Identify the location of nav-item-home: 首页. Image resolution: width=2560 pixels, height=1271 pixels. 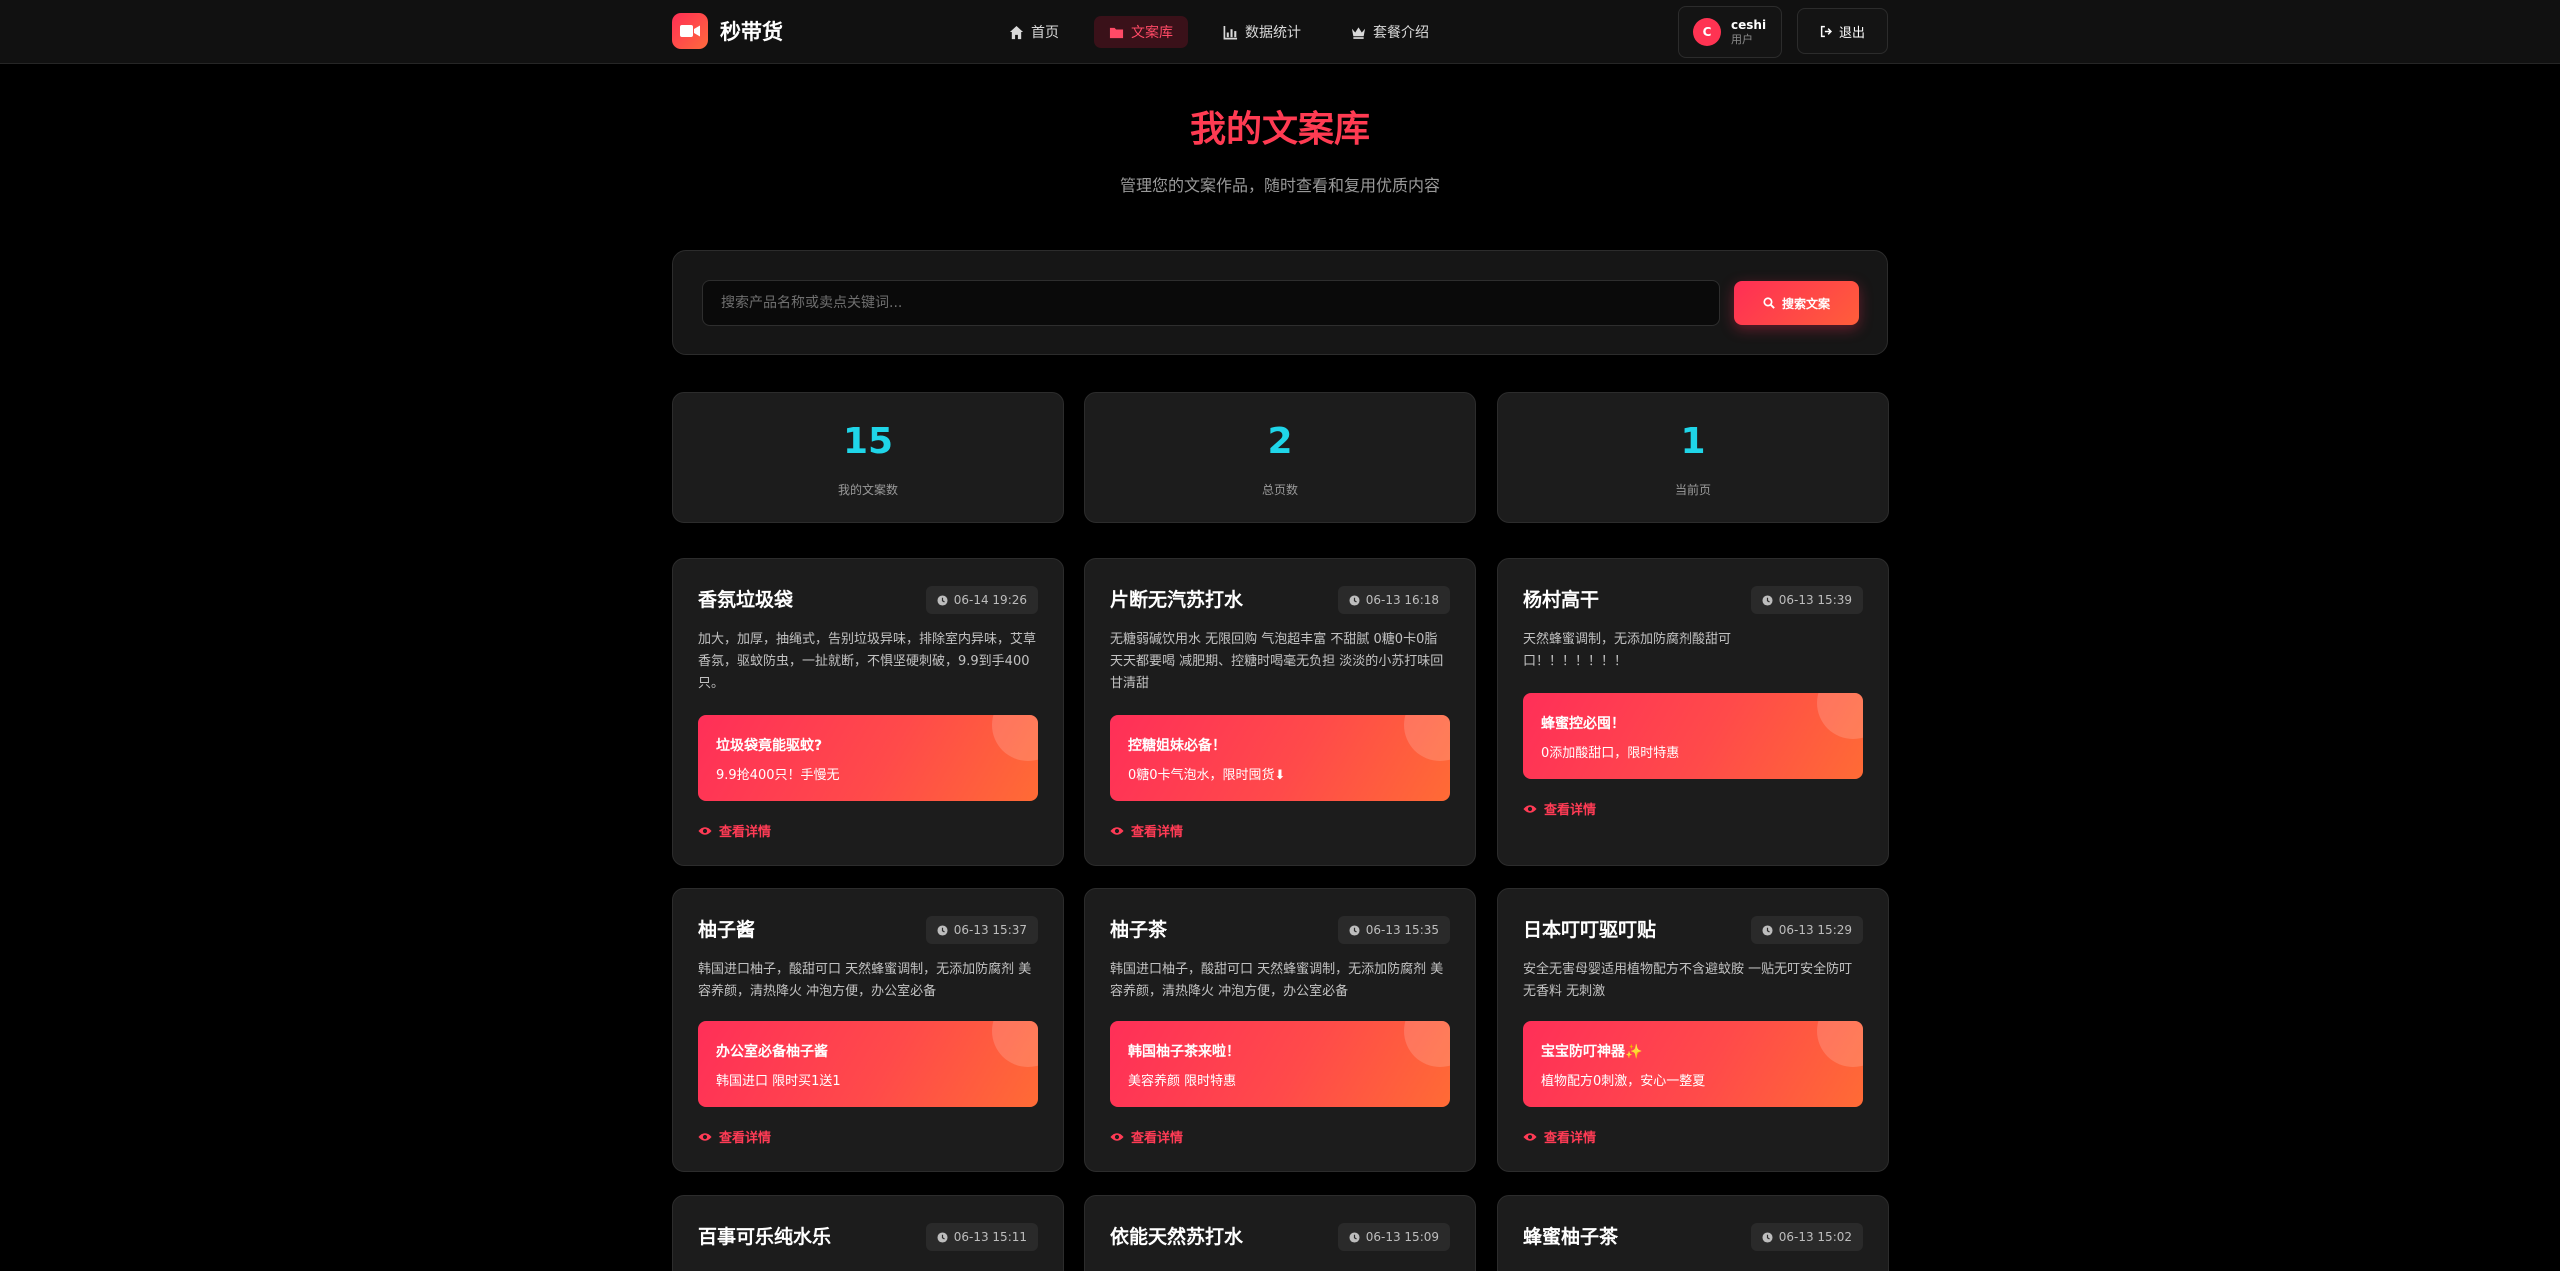
(1034, 32).